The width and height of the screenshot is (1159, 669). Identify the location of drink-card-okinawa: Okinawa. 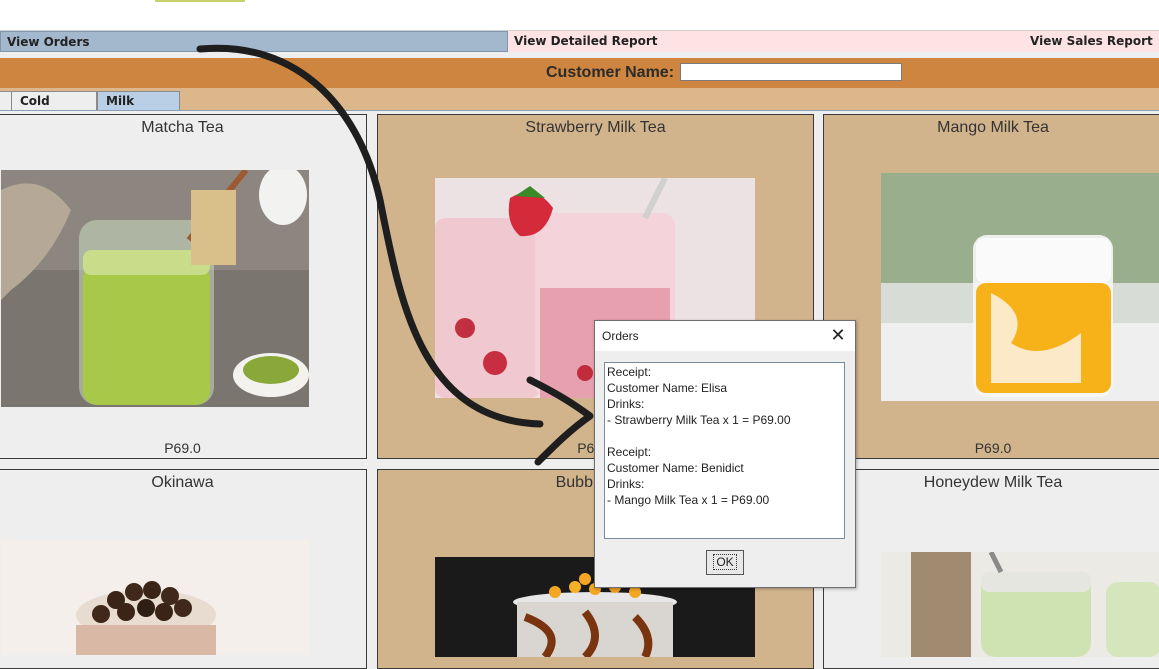
(183, 569).